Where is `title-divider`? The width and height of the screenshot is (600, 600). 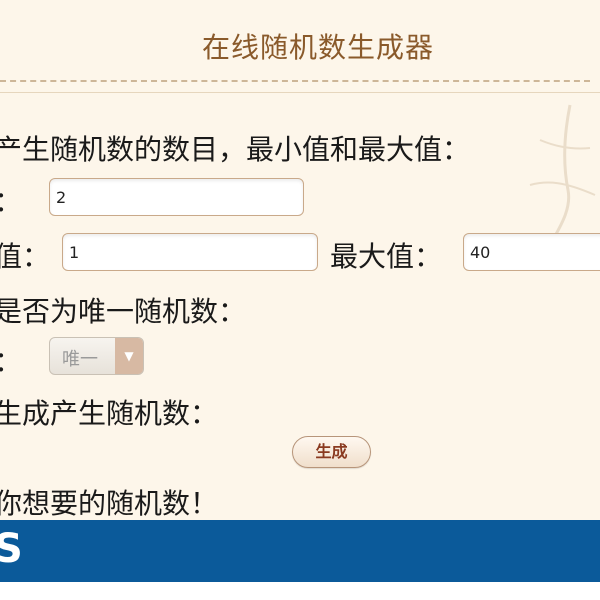
title-divider is located at coordinates (295, 81).